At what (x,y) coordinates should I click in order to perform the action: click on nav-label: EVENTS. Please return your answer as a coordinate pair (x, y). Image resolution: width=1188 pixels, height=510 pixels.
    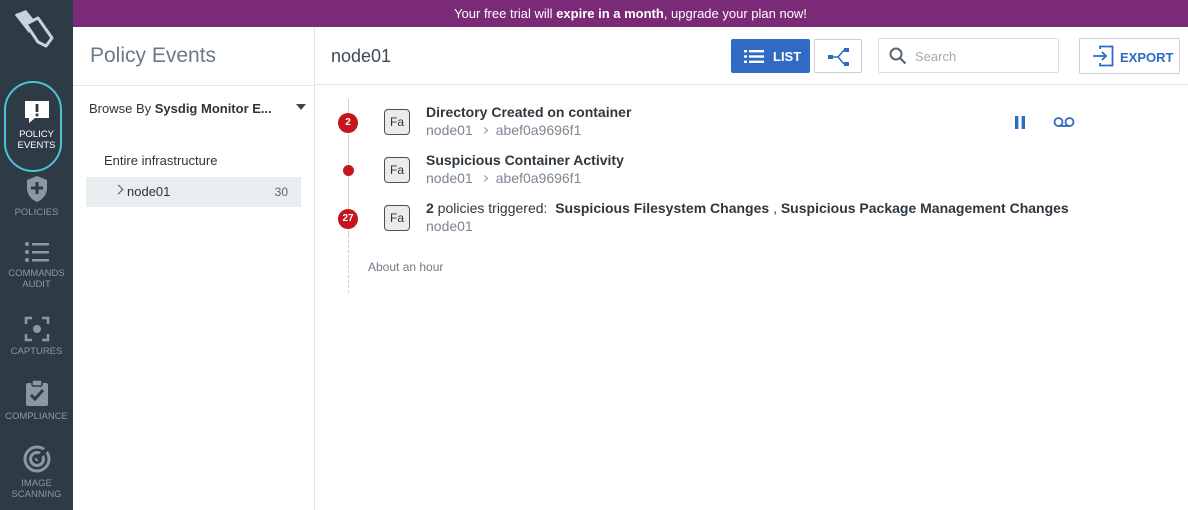
    Looking at the image, I should click on (36, 145).